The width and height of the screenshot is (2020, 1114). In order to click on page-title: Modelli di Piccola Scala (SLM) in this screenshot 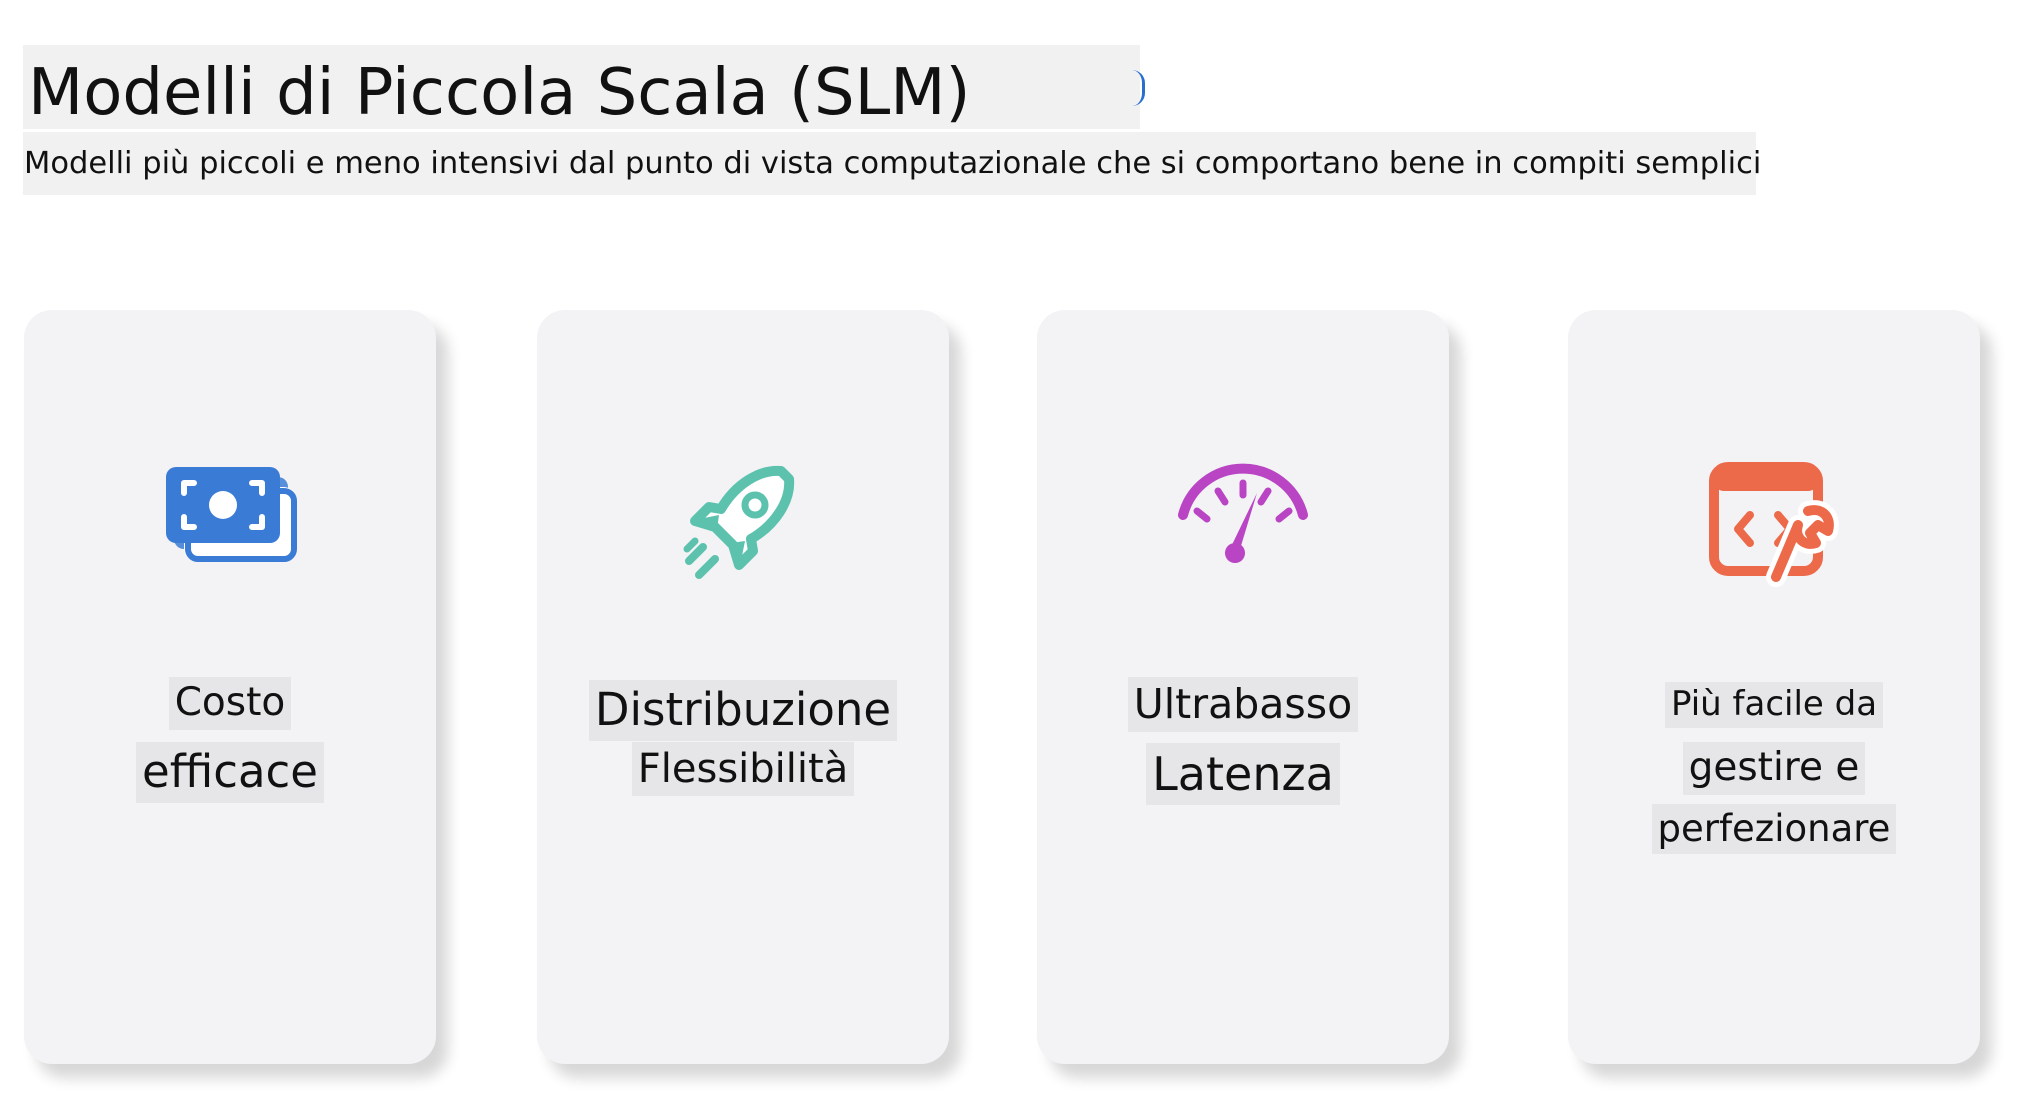, I will do `click(499, 93)`.